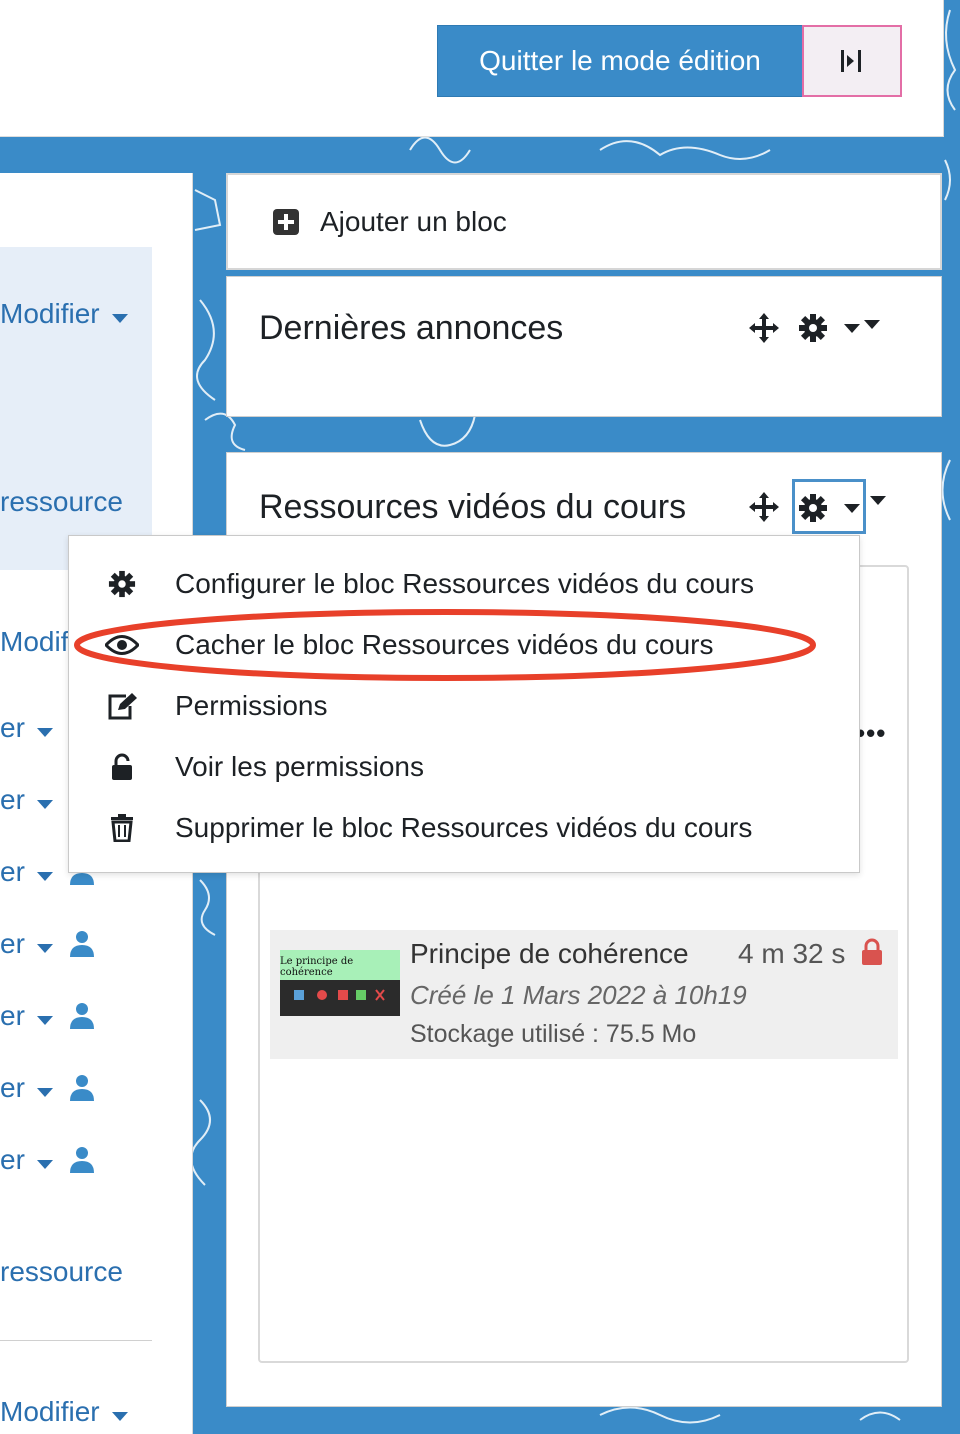  I want to click on menu-item-view-permissions: Voir les permissions, so click(465, 766).